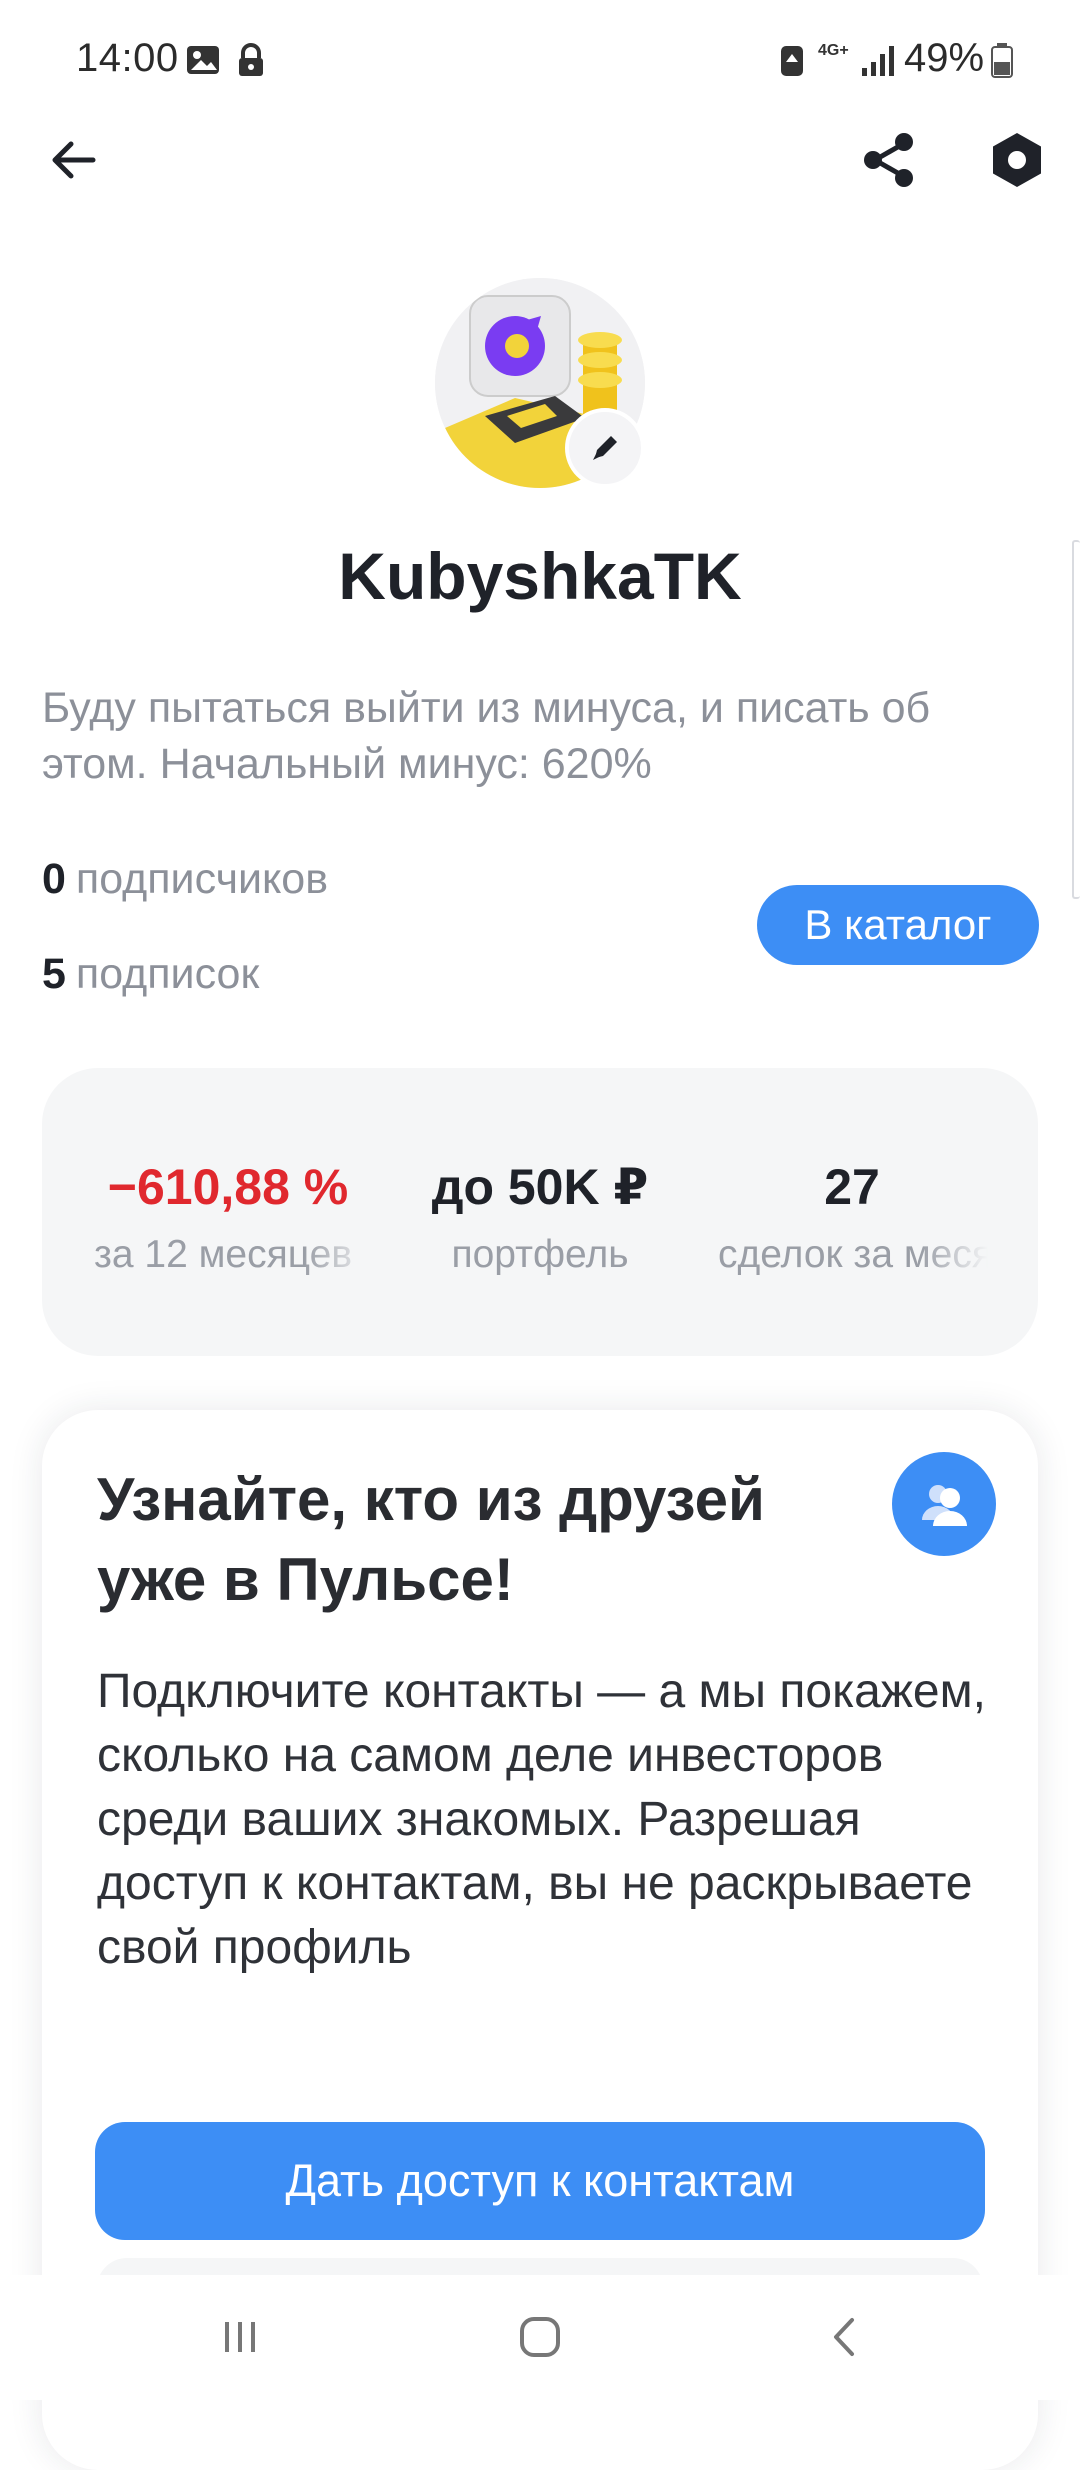  Describe the element at coordinates (878, 60) in the screenshot. I see `signal-icon` at that location.